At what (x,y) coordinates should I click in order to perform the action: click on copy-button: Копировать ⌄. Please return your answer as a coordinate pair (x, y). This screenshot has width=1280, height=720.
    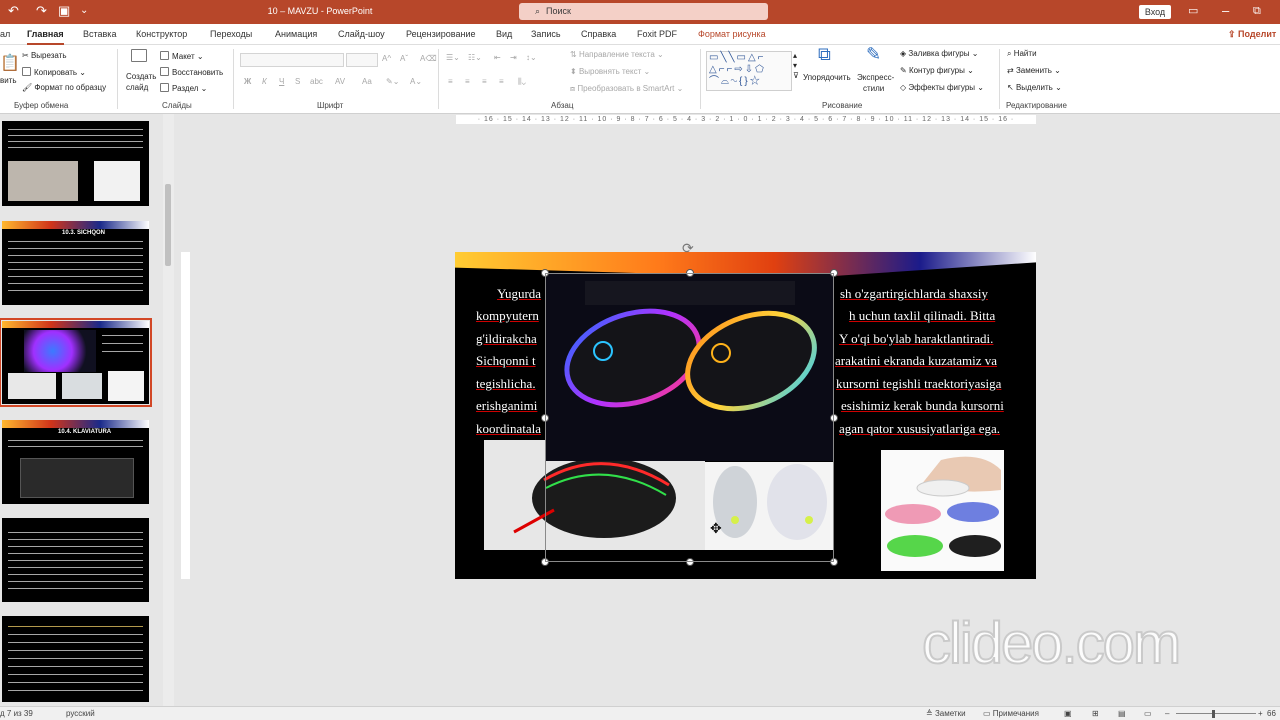
    Looking at the image, I should click on (54, 72).